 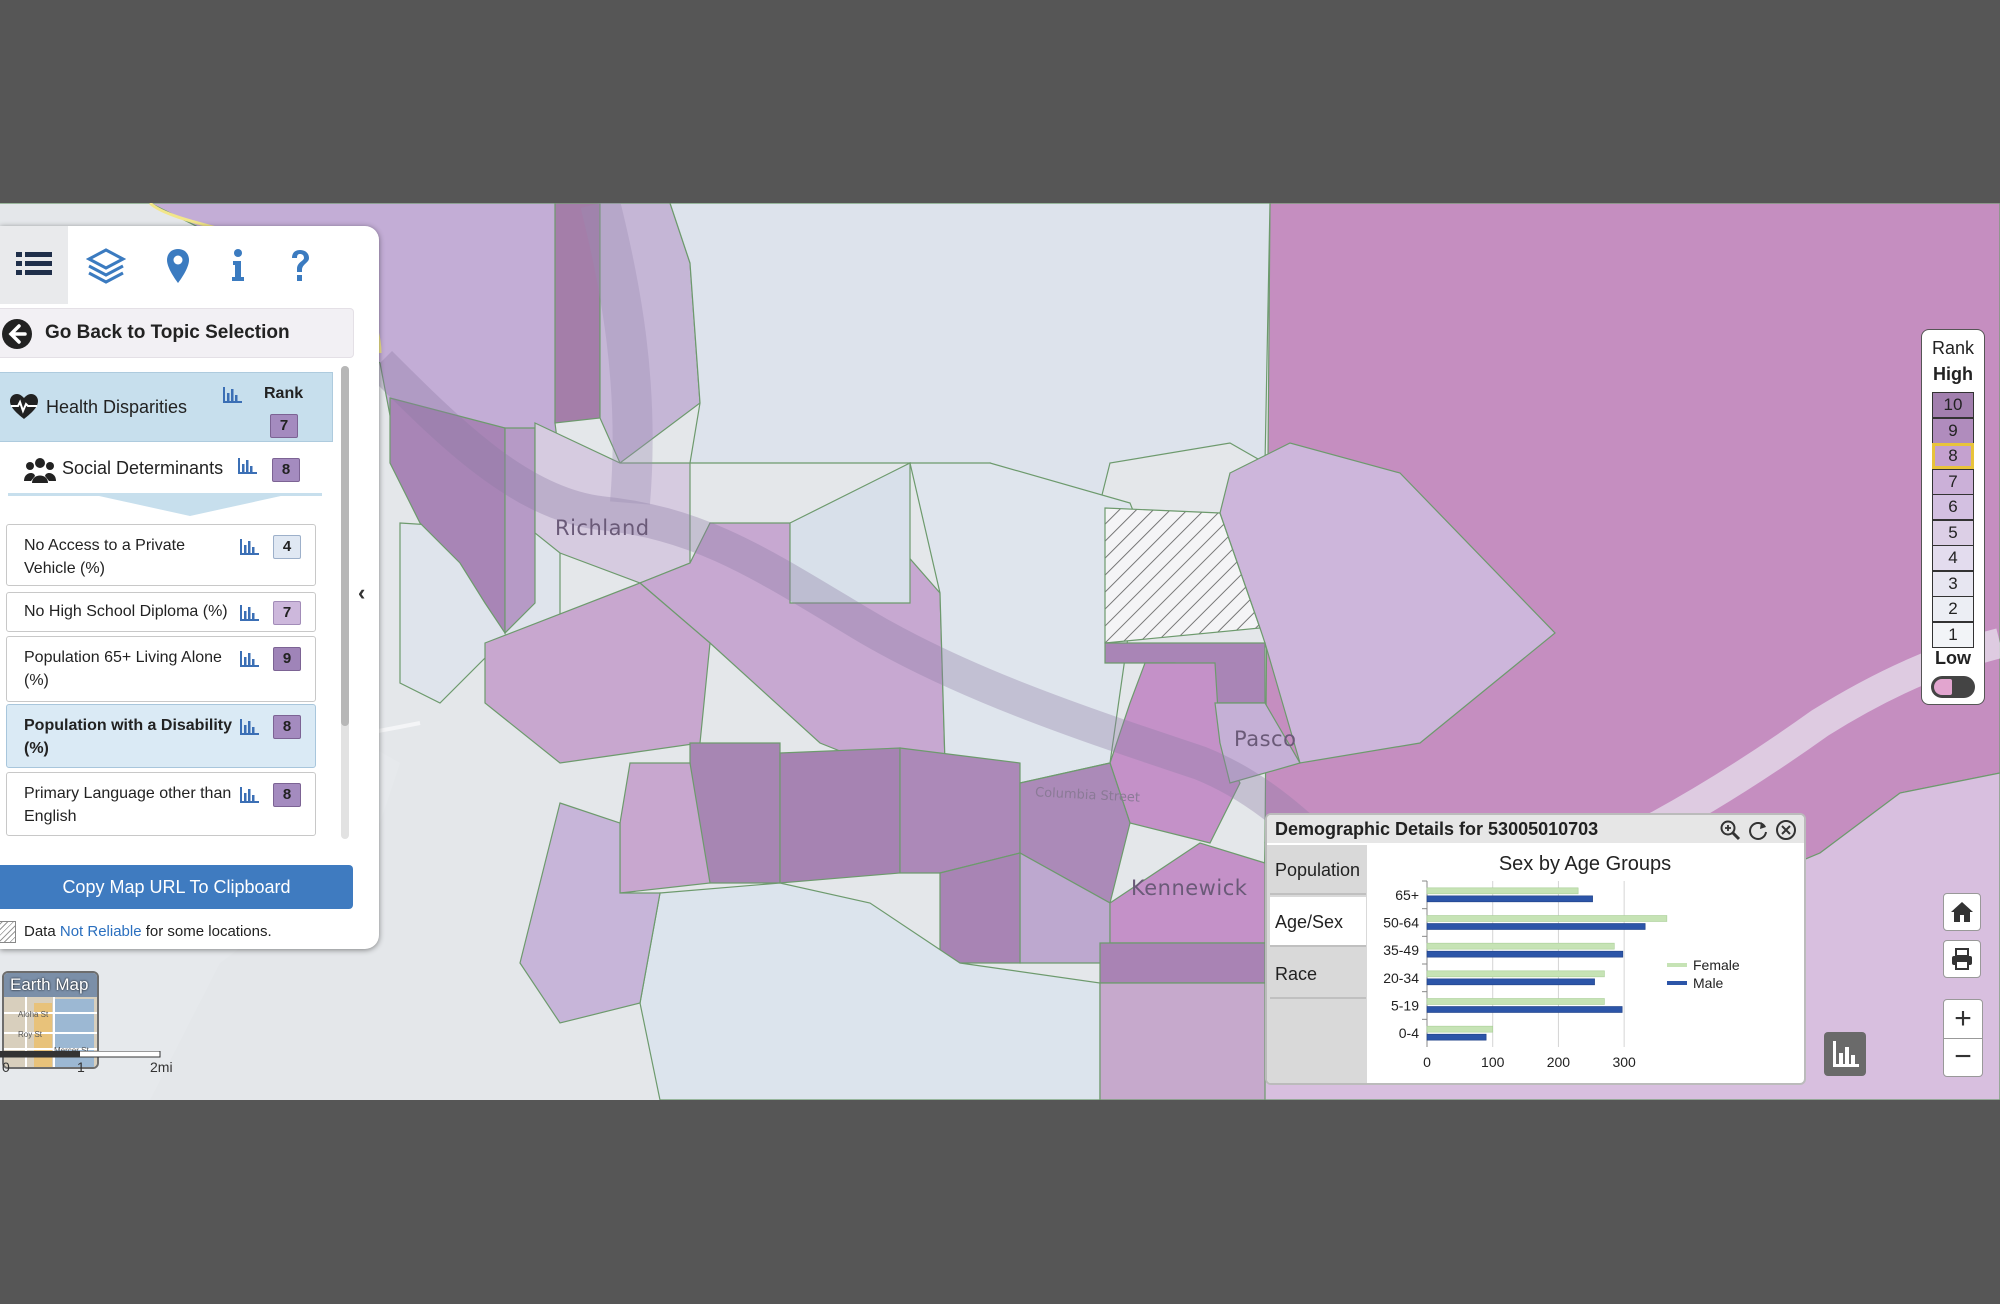 I want to click on indicator-item-selected: Population with a Disability (%) 8, so click(x=161, y=736).